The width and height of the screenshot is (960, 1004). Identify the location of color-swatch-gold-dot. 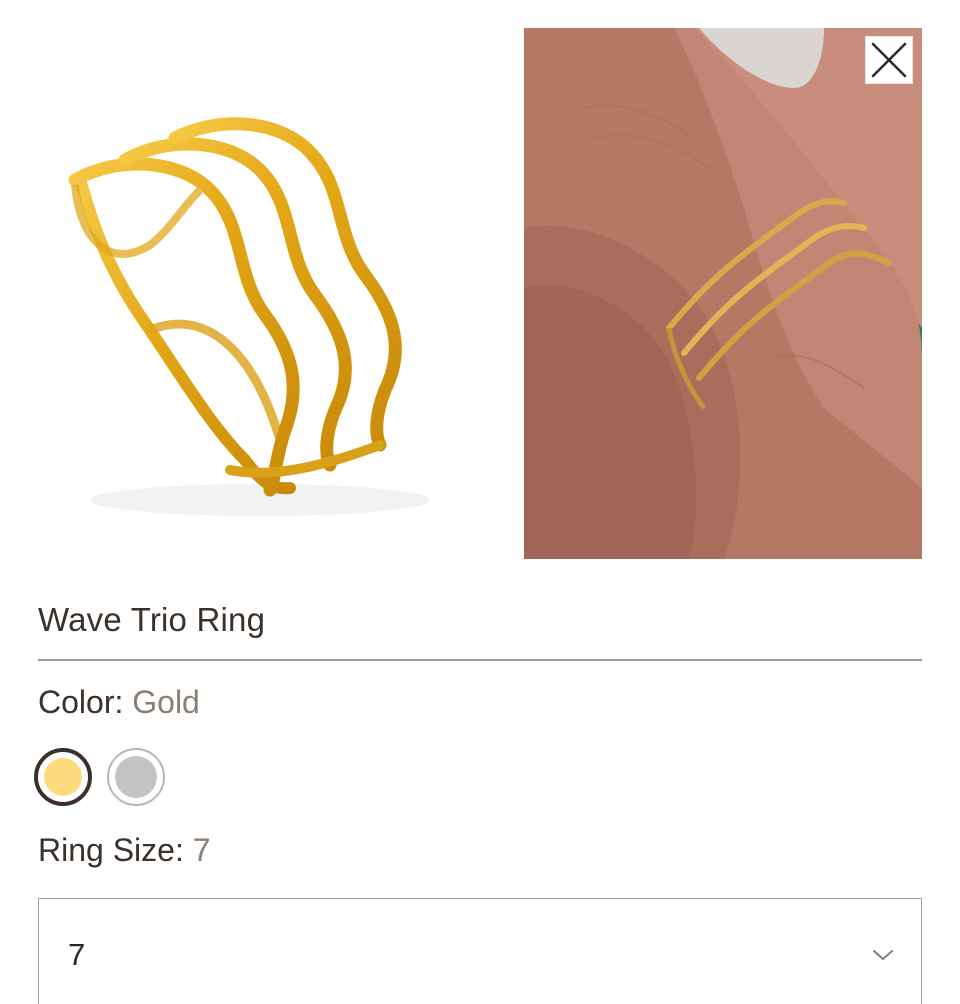
(63, 777).